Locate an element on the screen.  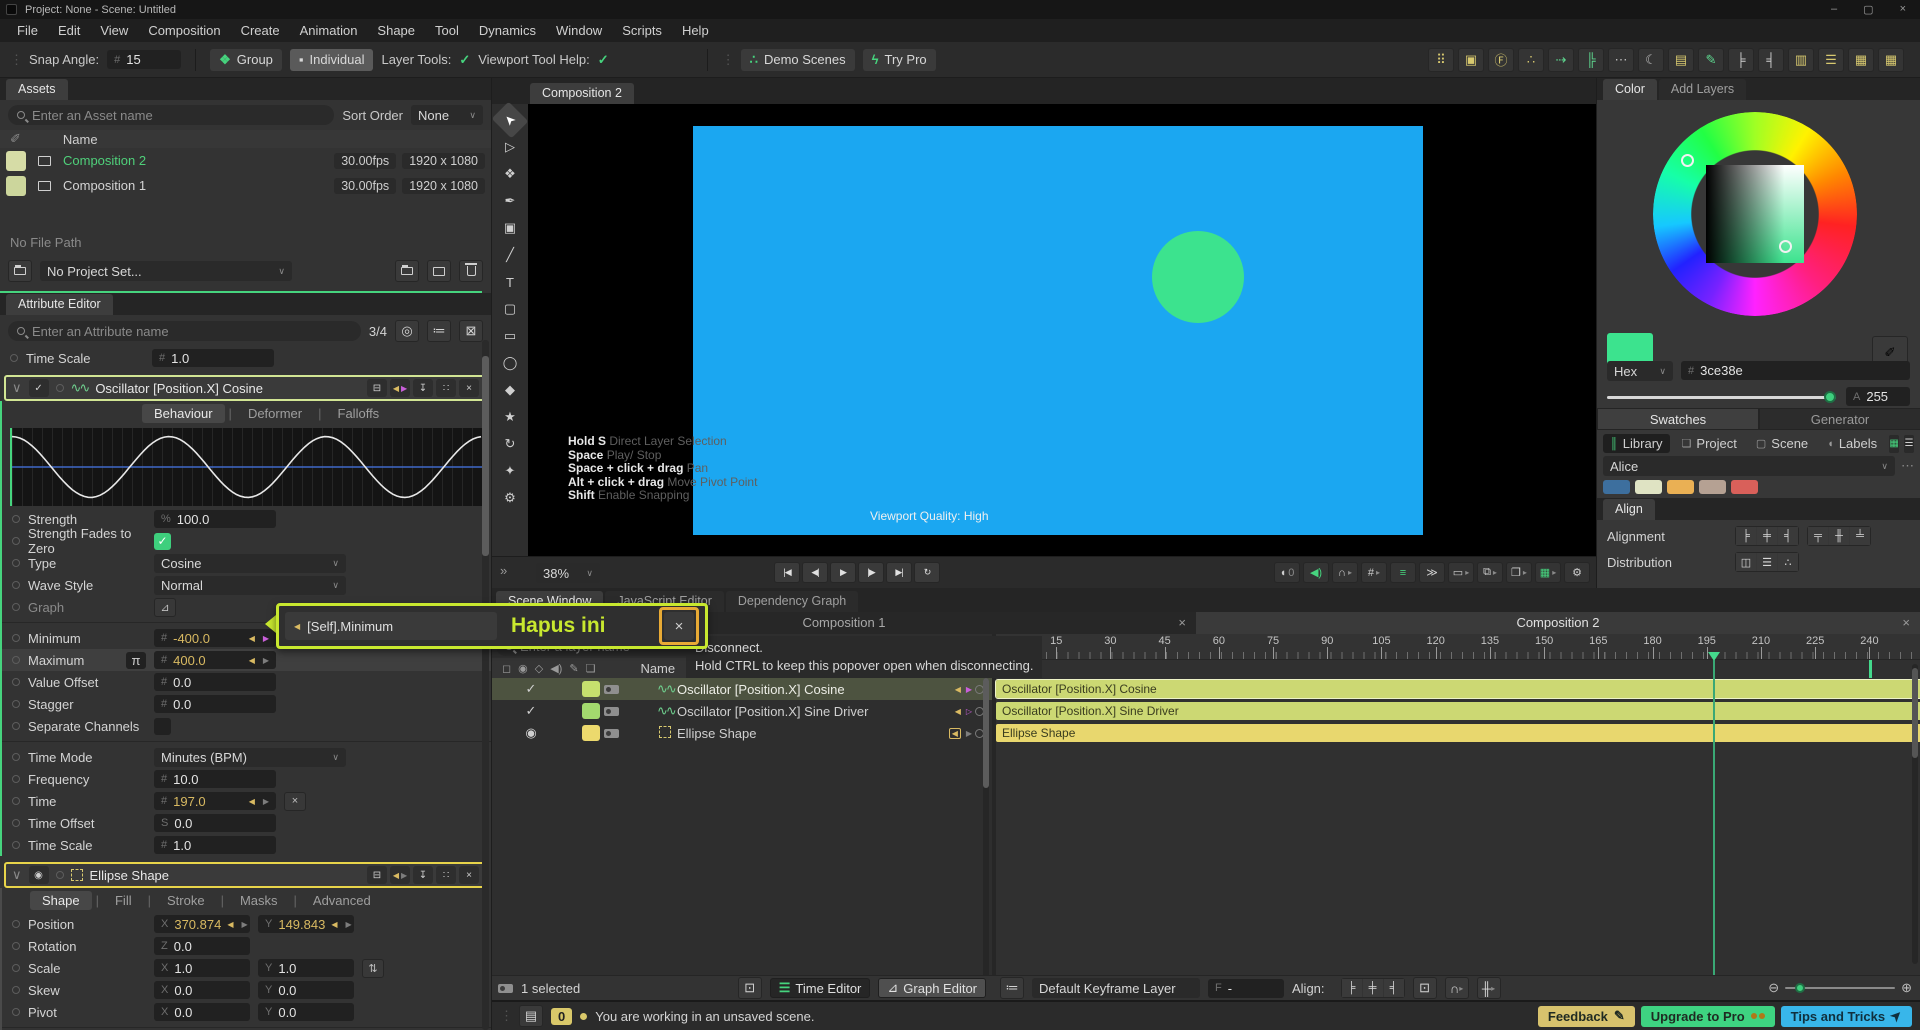
value-field: # -400.0 ◀ ▶ is located at coordinates (215, 638).